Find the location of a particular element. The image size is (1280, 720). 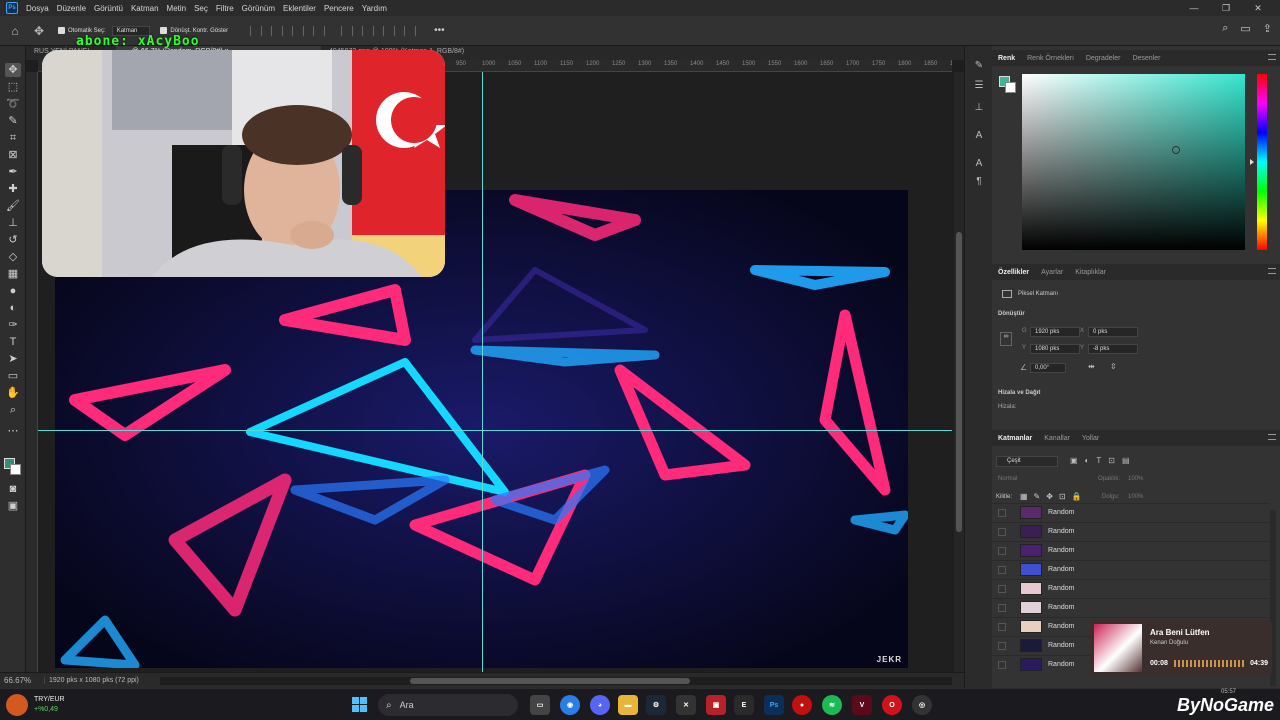

stamp-tool-icon: ⊥ is located at coordinates (13, 223).